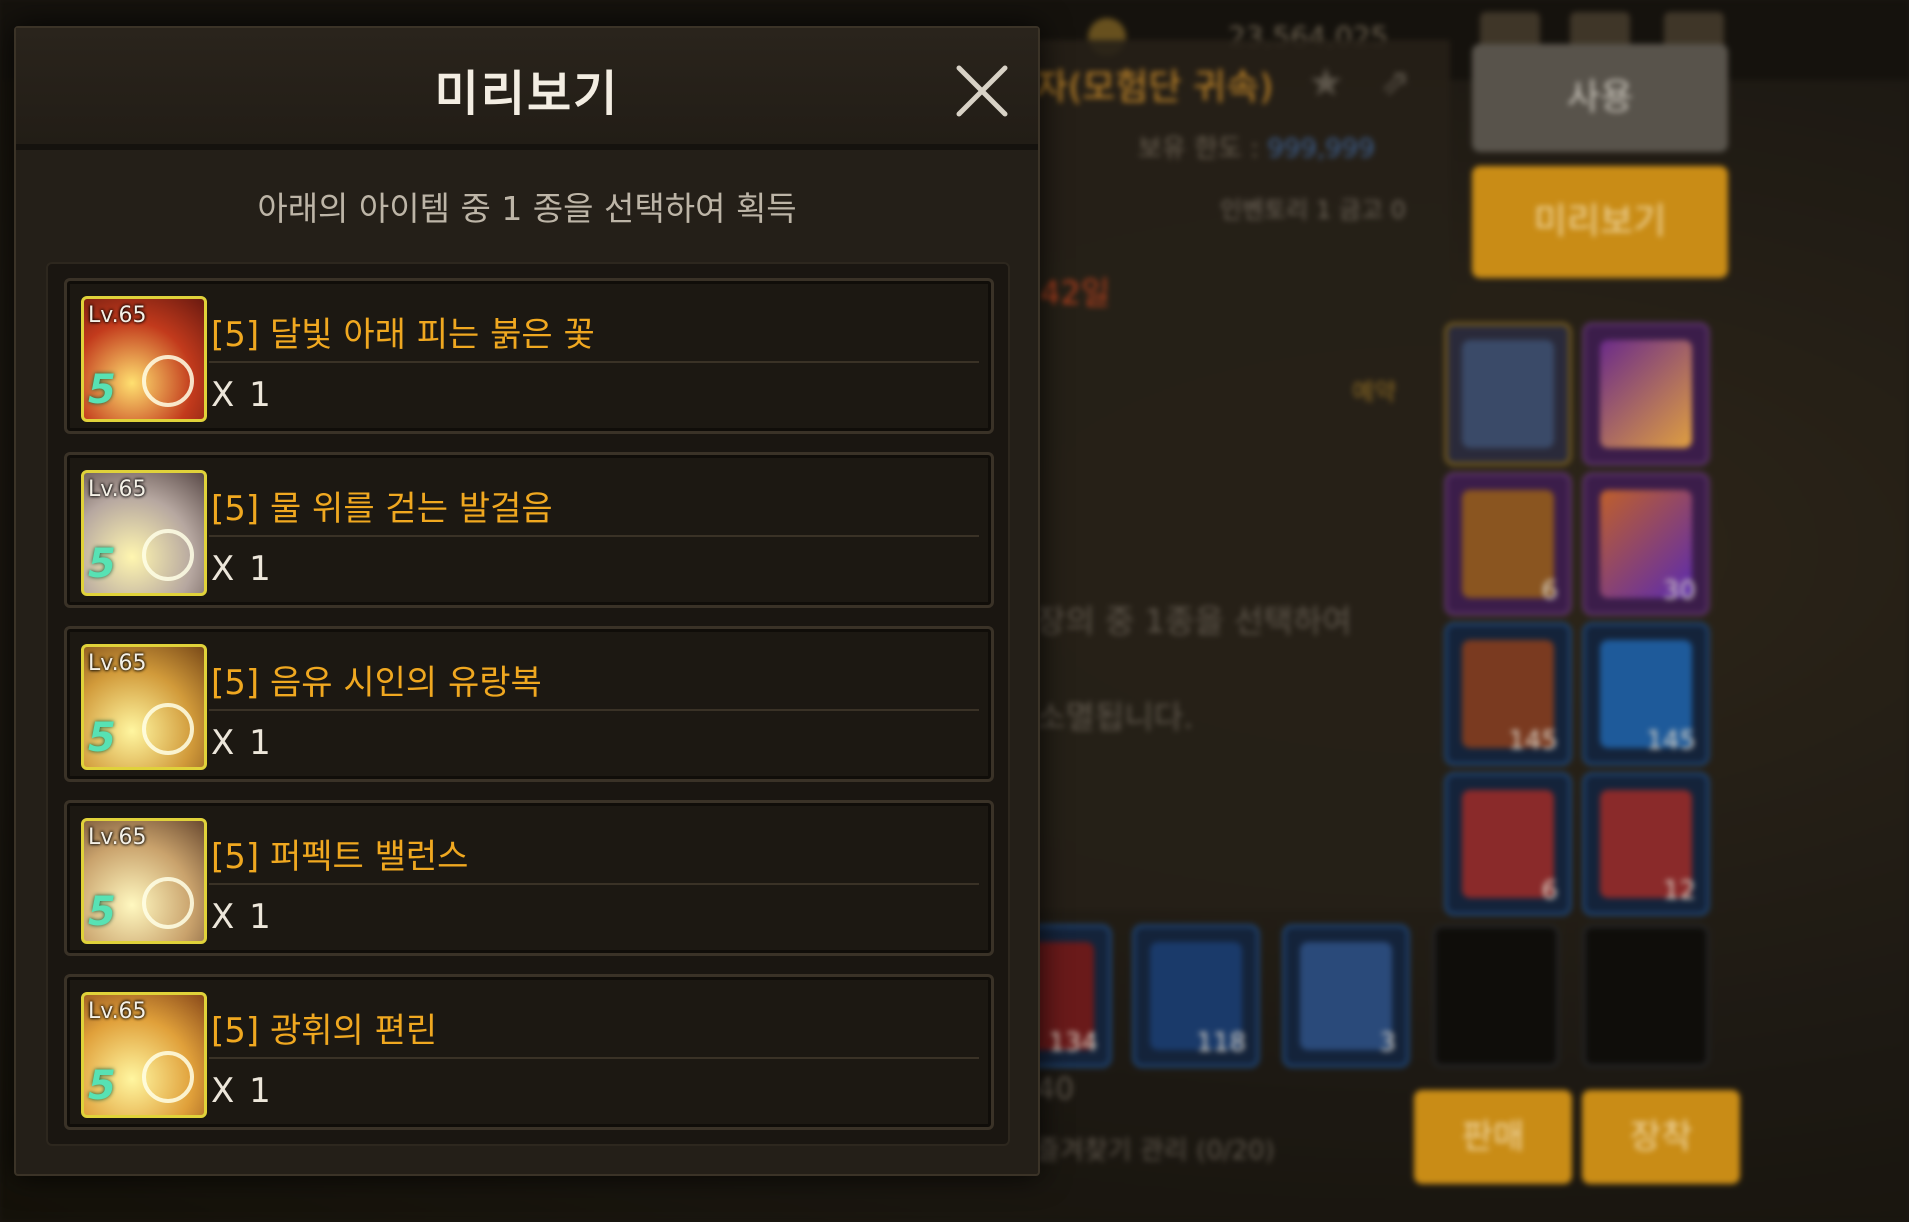  What do you see at coordinates (1646, 844) in the screenshot?
I see `inventory-slot: 12` at bounding box center [1646, 844].